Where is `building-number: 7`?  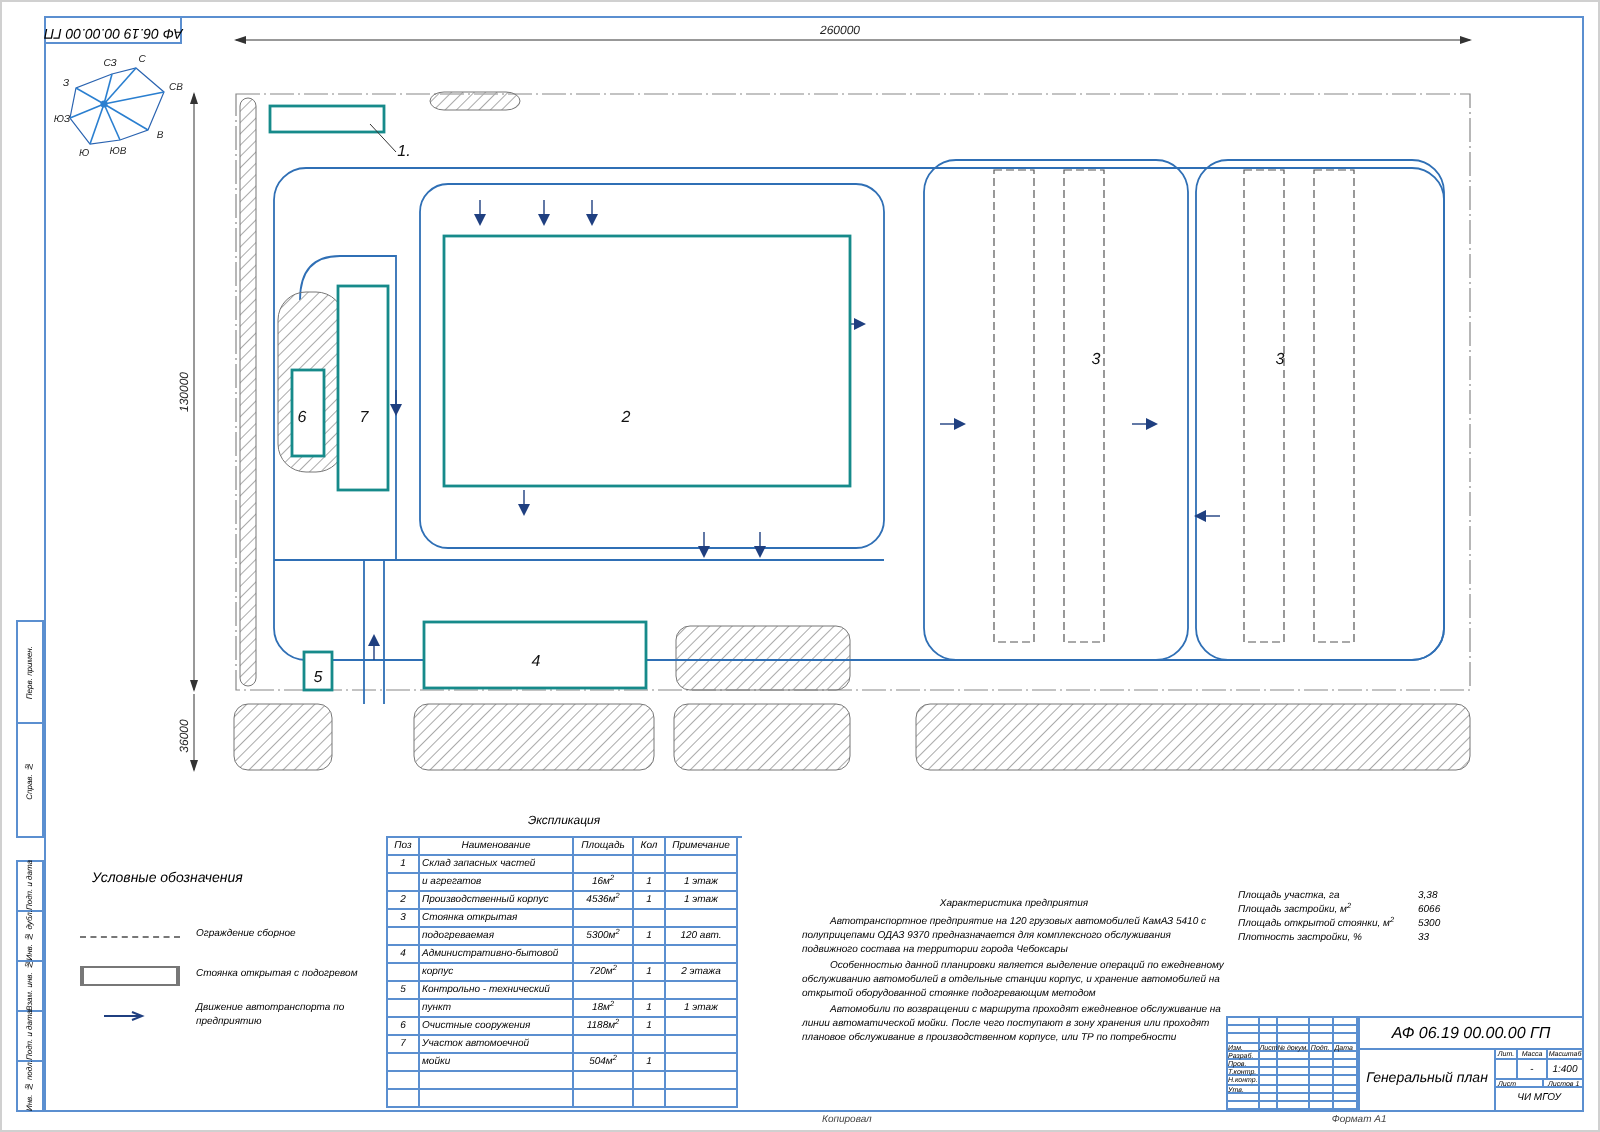 building-number: 7 is located at coordinates (364, 417).